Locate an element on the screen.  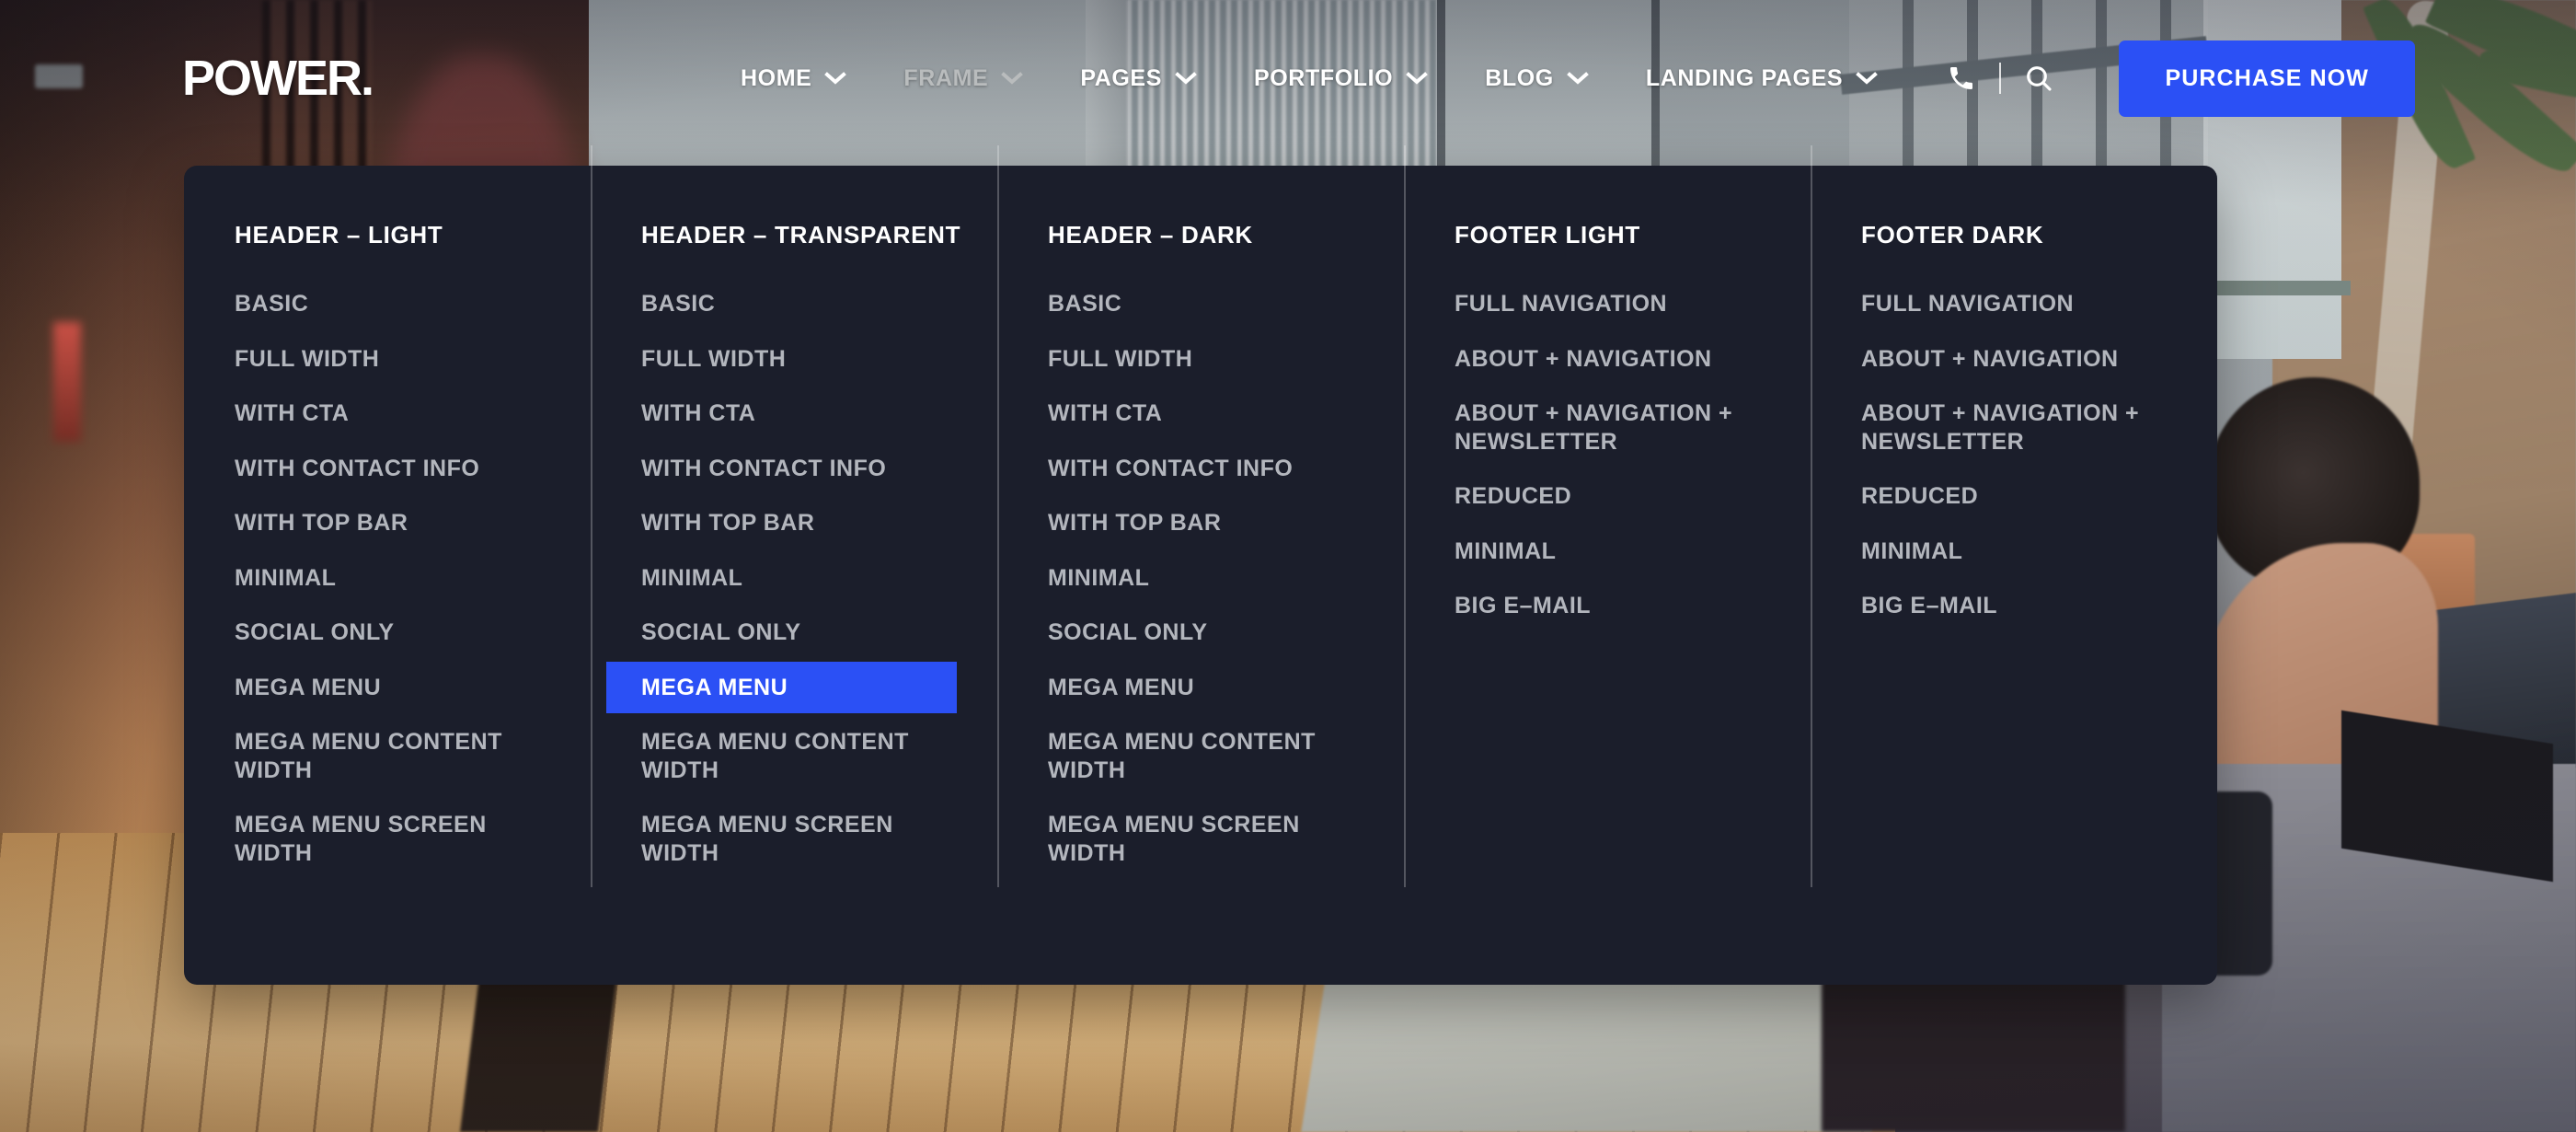
phone-icon is located at coordinates (1961, 78).